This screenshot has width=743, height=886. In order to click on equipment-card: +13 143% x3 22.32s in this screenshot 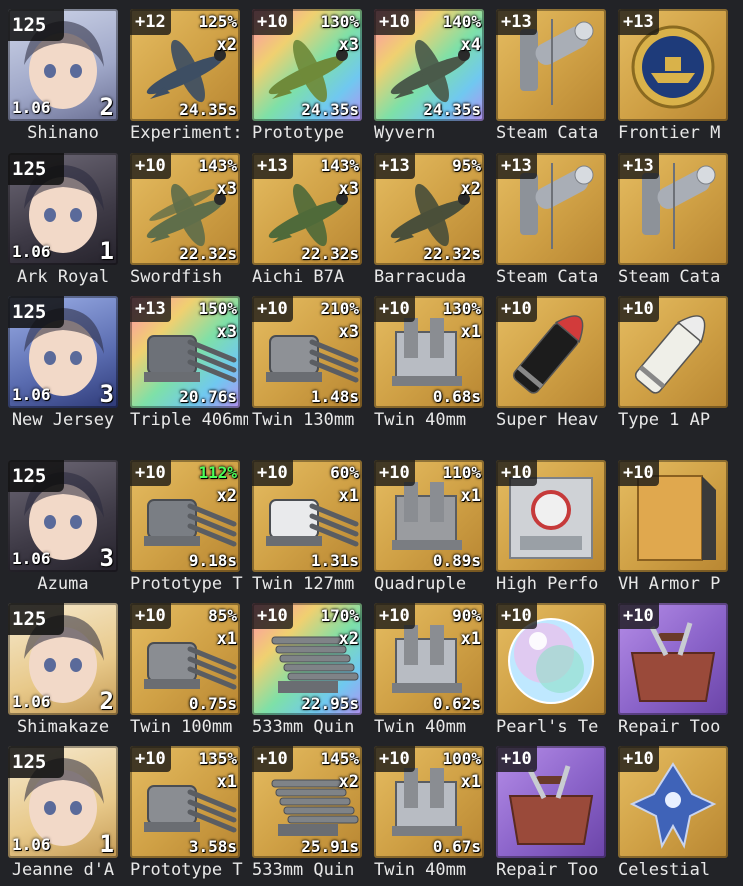, I will do `click(307, 209)`.